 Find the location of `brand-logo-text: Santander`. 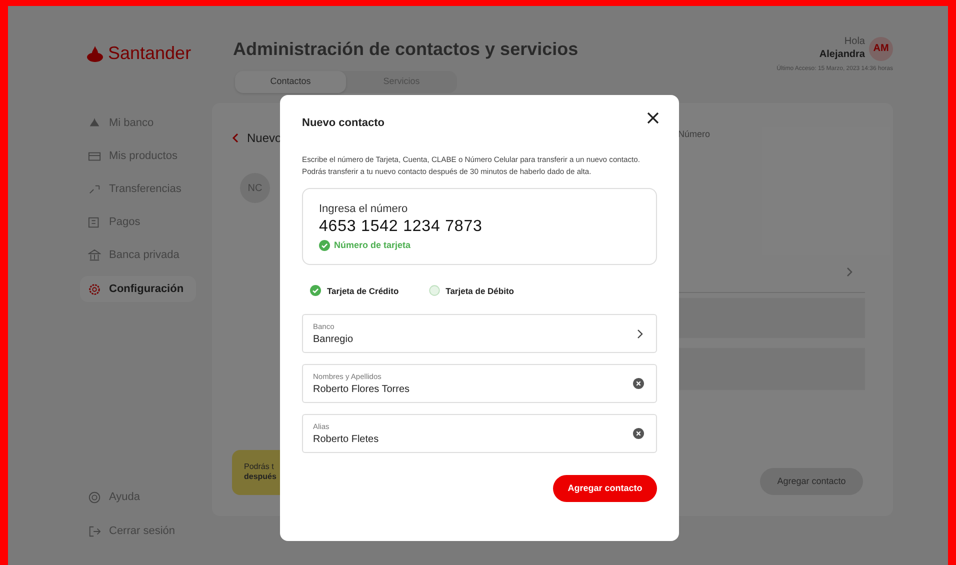

brand-logo-text: Santander is located at coordinates (150, 53).